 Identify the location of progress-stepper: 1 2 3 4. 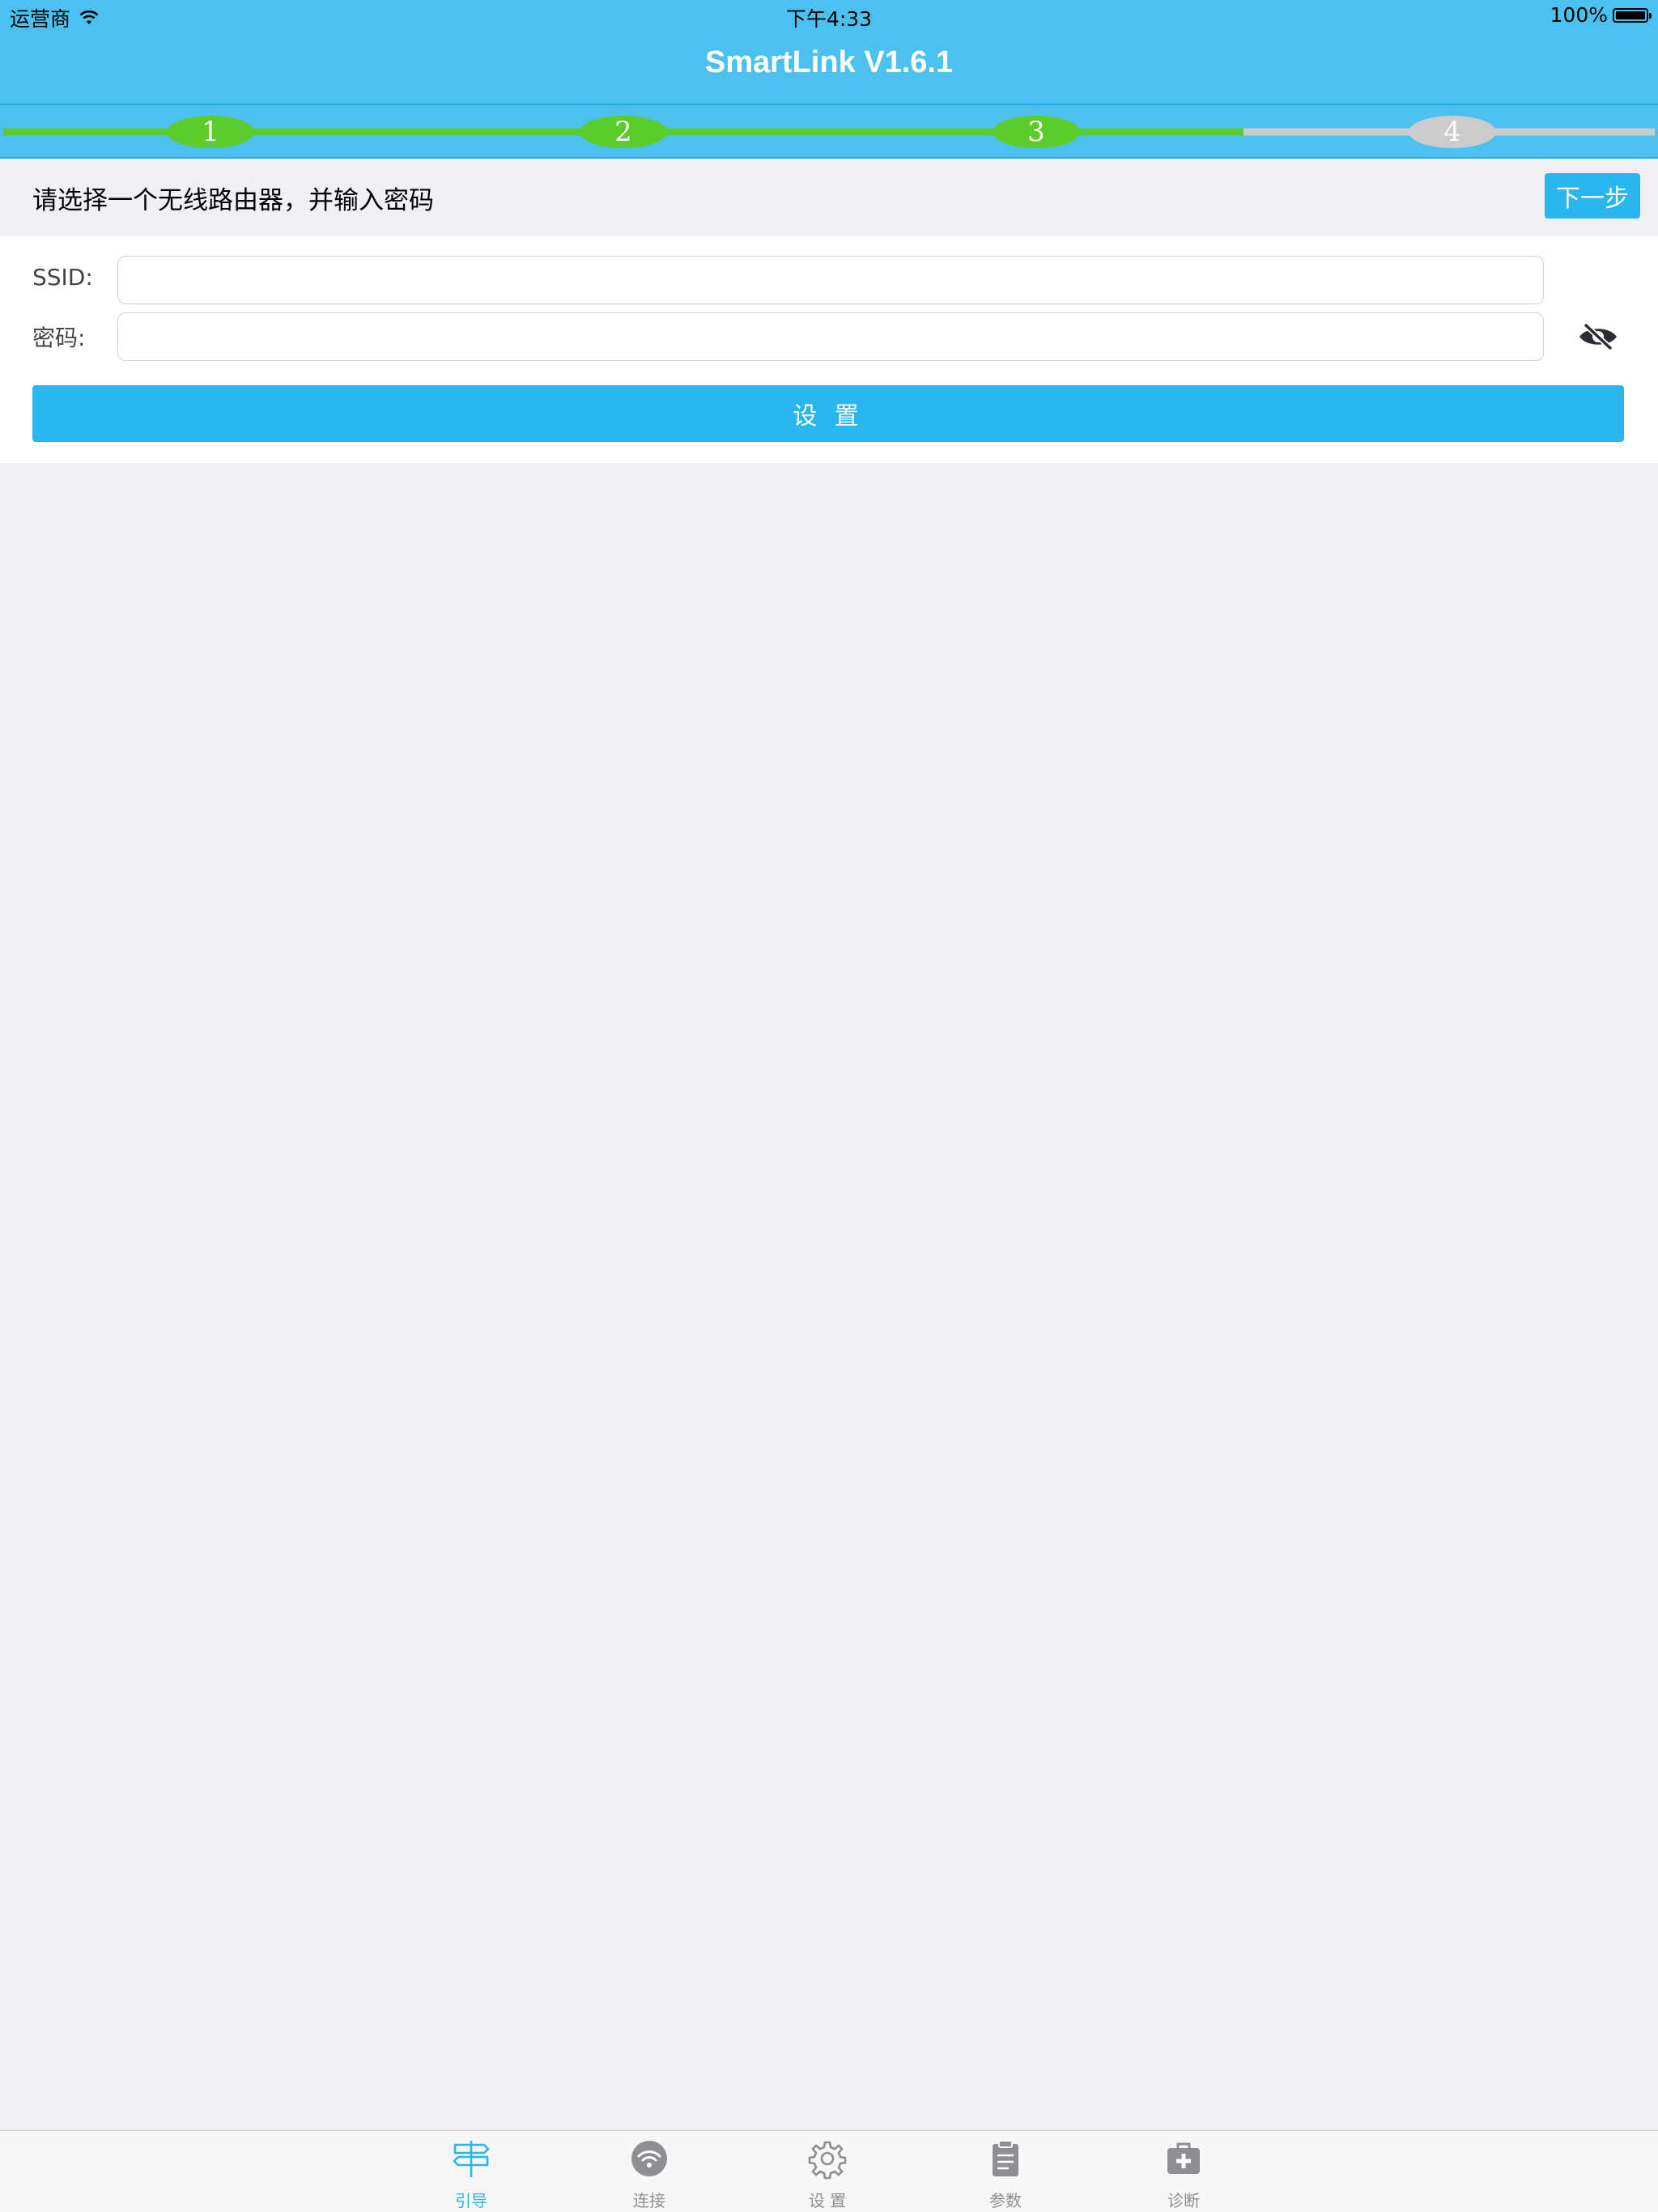
(829, 131).